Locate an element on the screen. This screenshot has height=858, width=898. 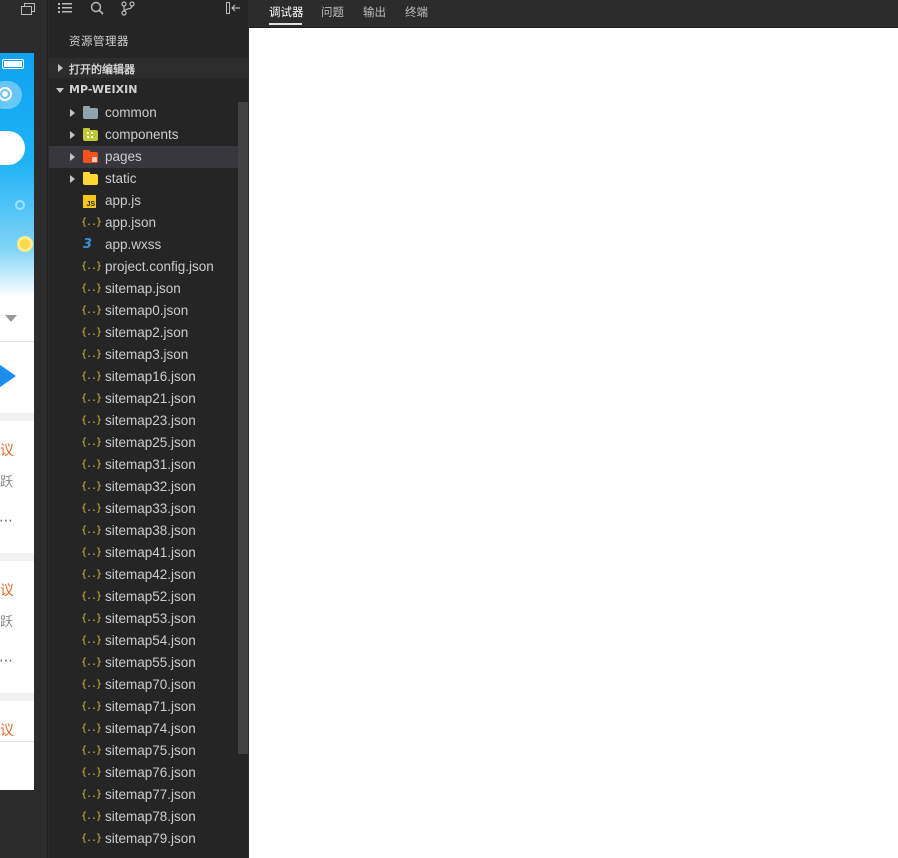
tree-file: {..} sitemap3.json is located at coordinates (148, 355).